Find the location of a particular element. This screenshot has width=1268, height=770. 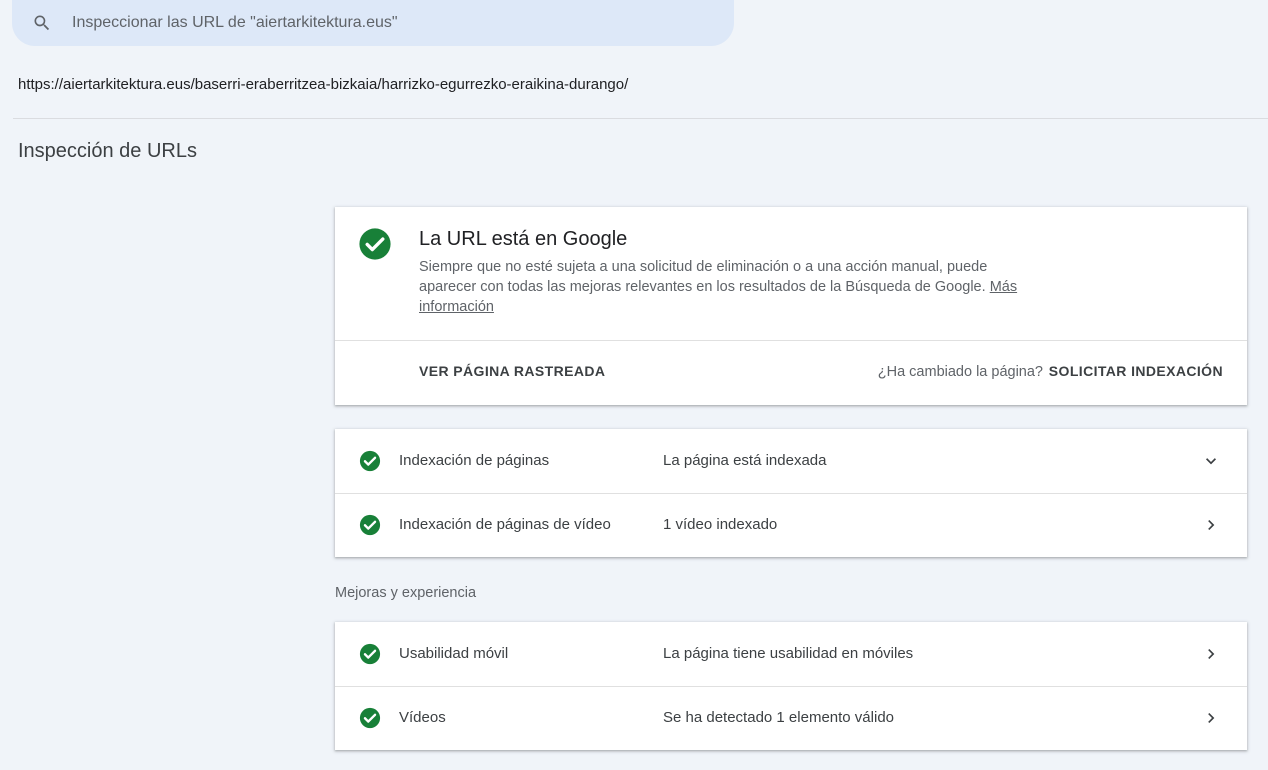

page-title: Inspección de URLs is located at coordinates (107, 151).